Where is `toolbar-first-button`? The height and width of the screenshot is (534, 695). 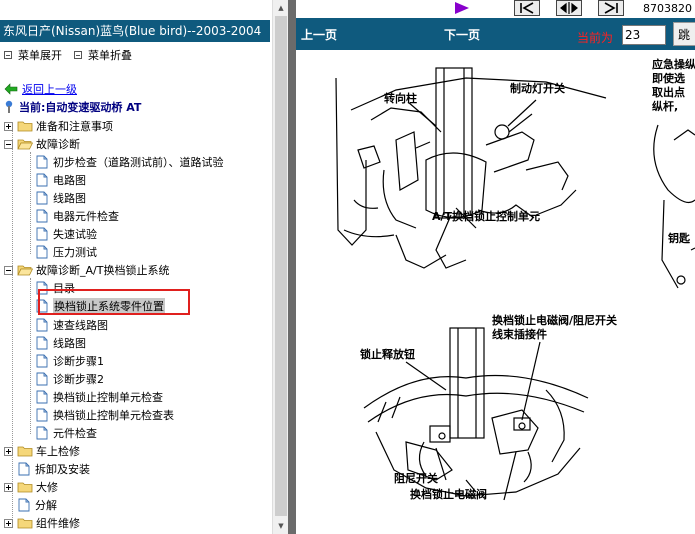
toolbar-first-button is located at coordinates (527, 8).